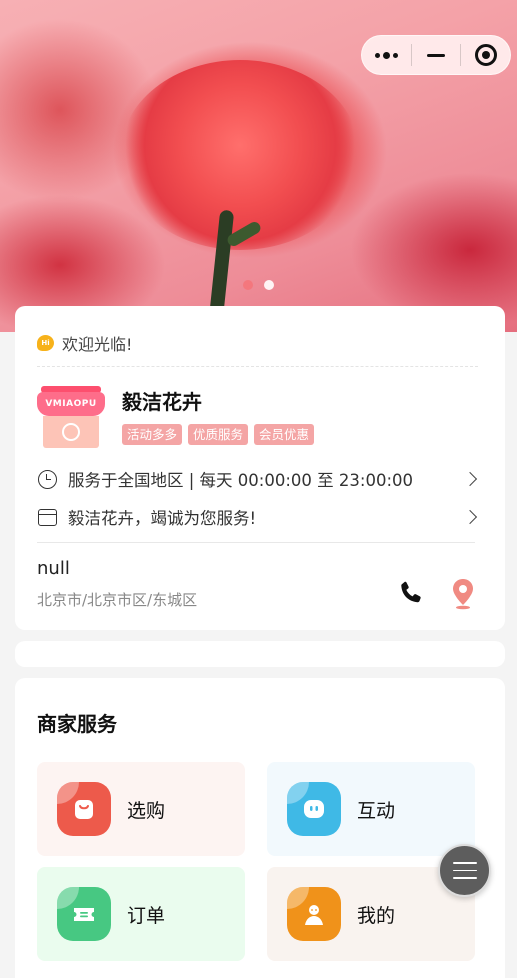 Image resolution: width=517 pixels, height=978 pixels. I want to click on service-hours-text: 服务于全国地区 | 每天 00:00:00 至 23:00:00, so click(240, 480).